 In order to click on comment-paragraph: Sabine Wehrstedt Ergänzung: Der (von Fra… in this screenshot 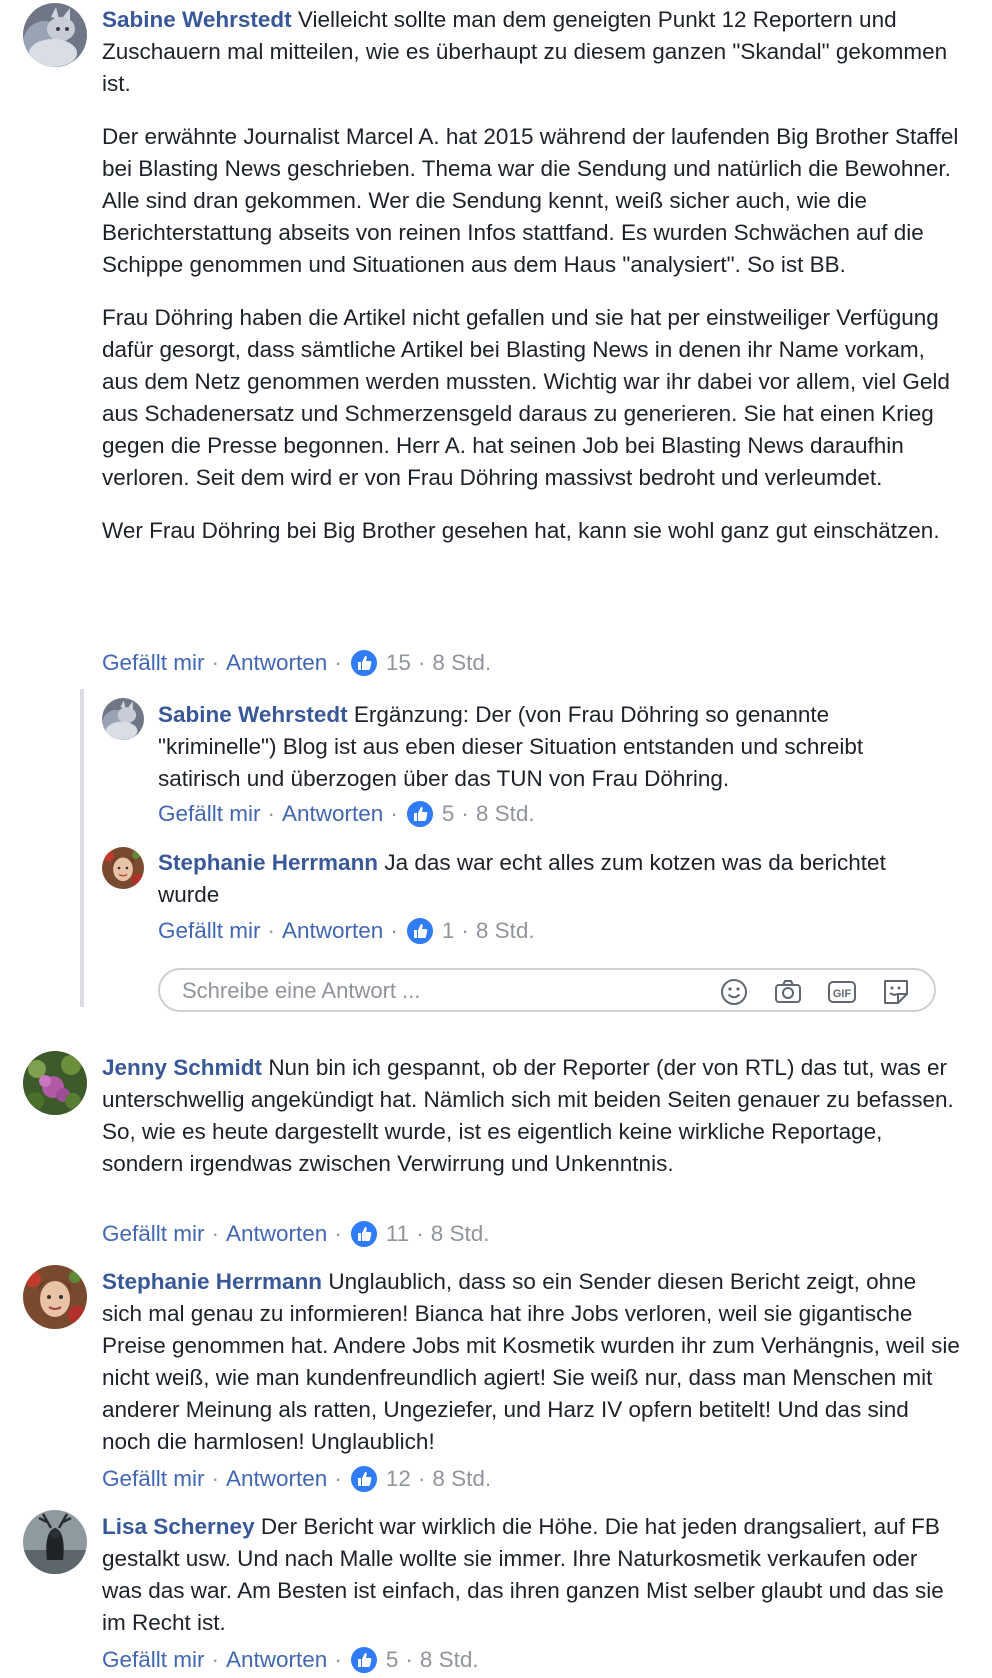, I will do `click(553, 747)`.